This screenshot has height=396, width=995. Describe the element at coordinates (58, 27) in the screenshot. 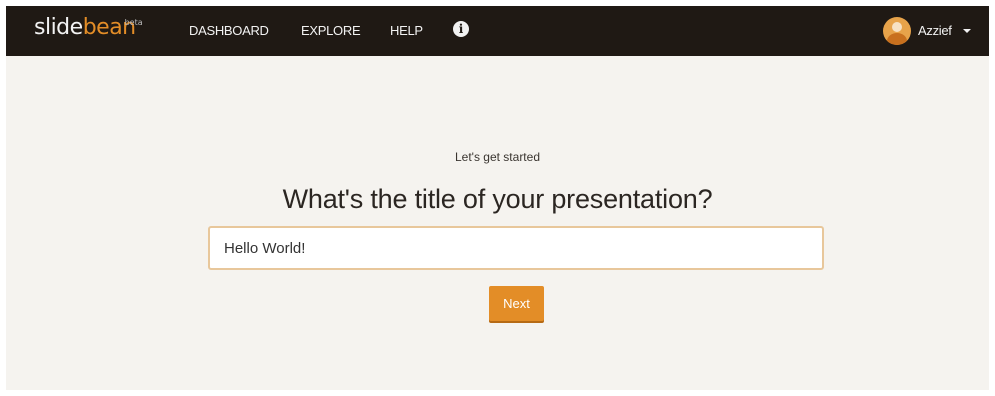

I see `logo-text-slide: slide` at that location.